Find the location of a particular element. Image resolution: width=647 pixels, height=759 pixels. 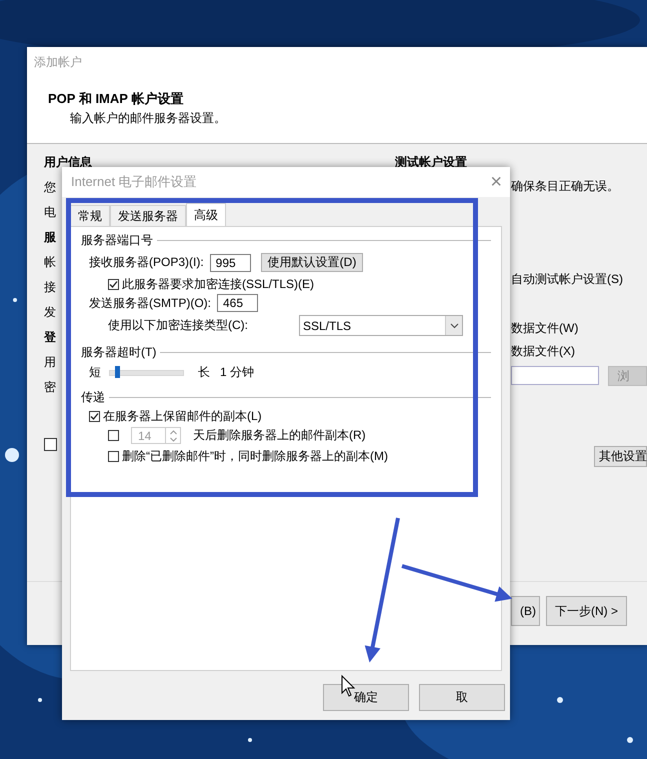

instruction-text: 确保条目正确无误。 is located at coordinates (565, 186).